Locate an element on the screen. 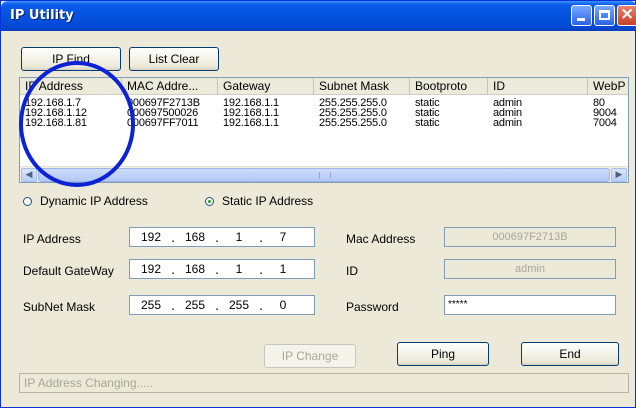 The width and height of the screenshot is (636, 408). ip-address-label: IP Address is located at coordinates (52, 239).